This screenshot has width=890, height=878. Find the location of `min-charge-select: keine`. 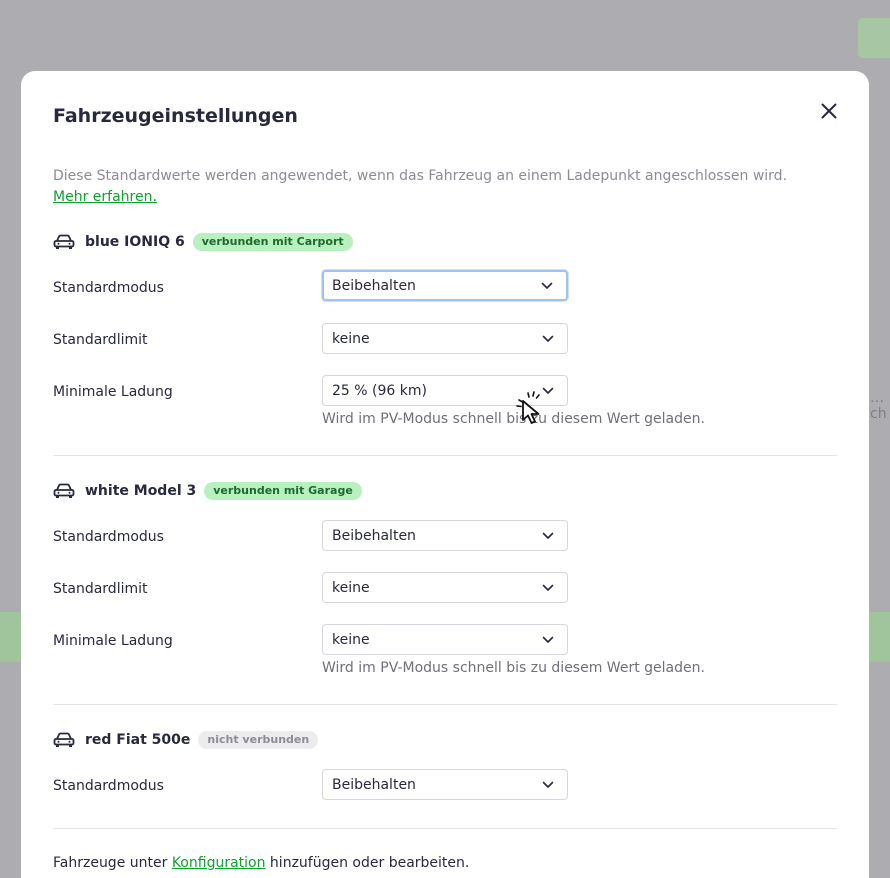

min-charge-select: keine is located at coordinates (445, 639).